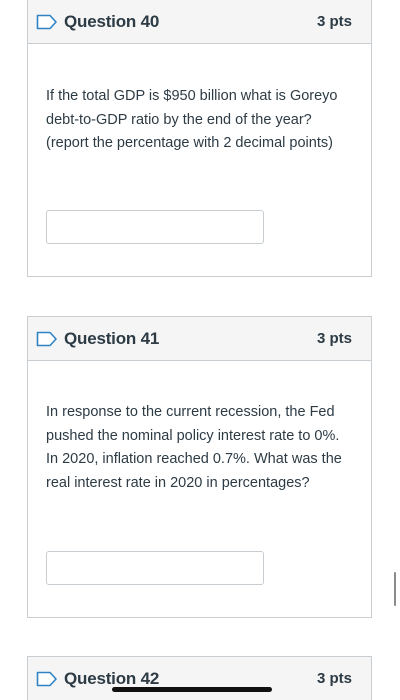  I want to click on question-title-wrap: Question 40, so click(97, 22).